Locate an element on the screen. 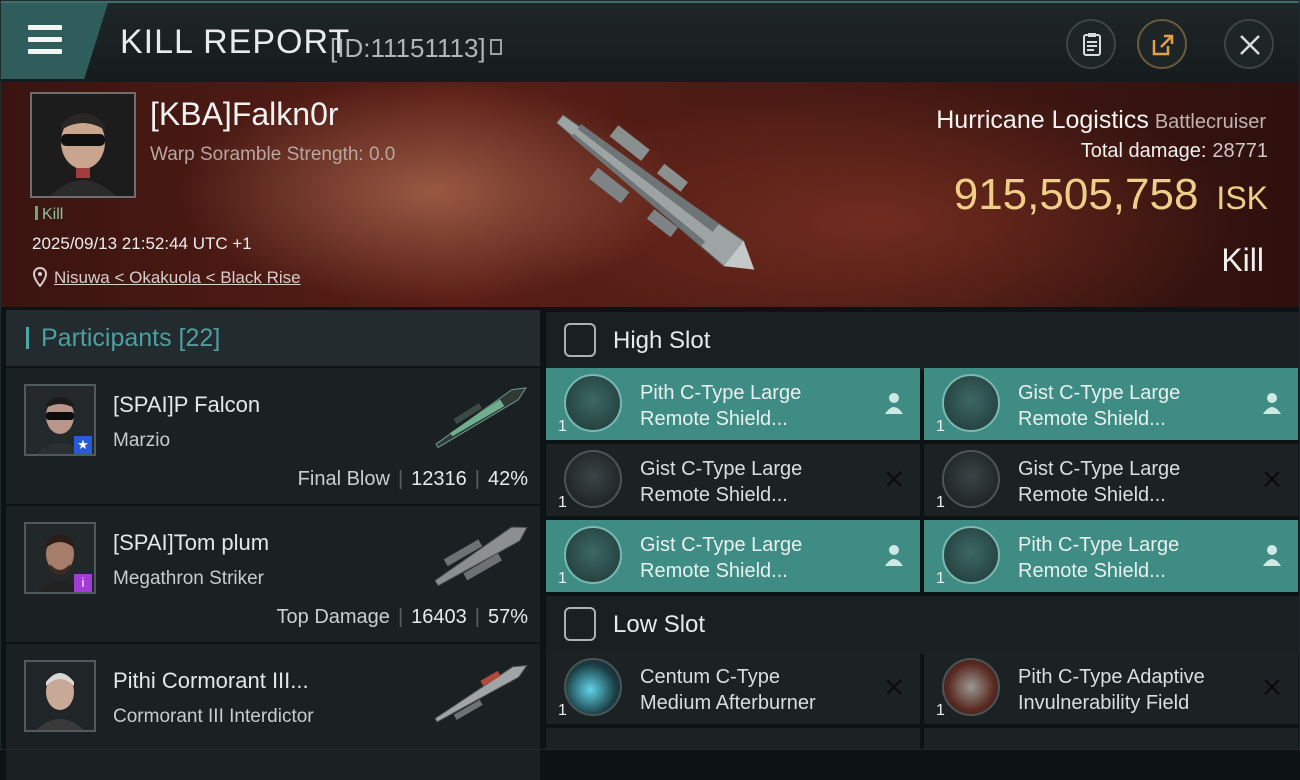 The width and height of the screenshot is (1300, 780). isk-value: 915,505,758 ISK is located at coordinates (1111, 195).